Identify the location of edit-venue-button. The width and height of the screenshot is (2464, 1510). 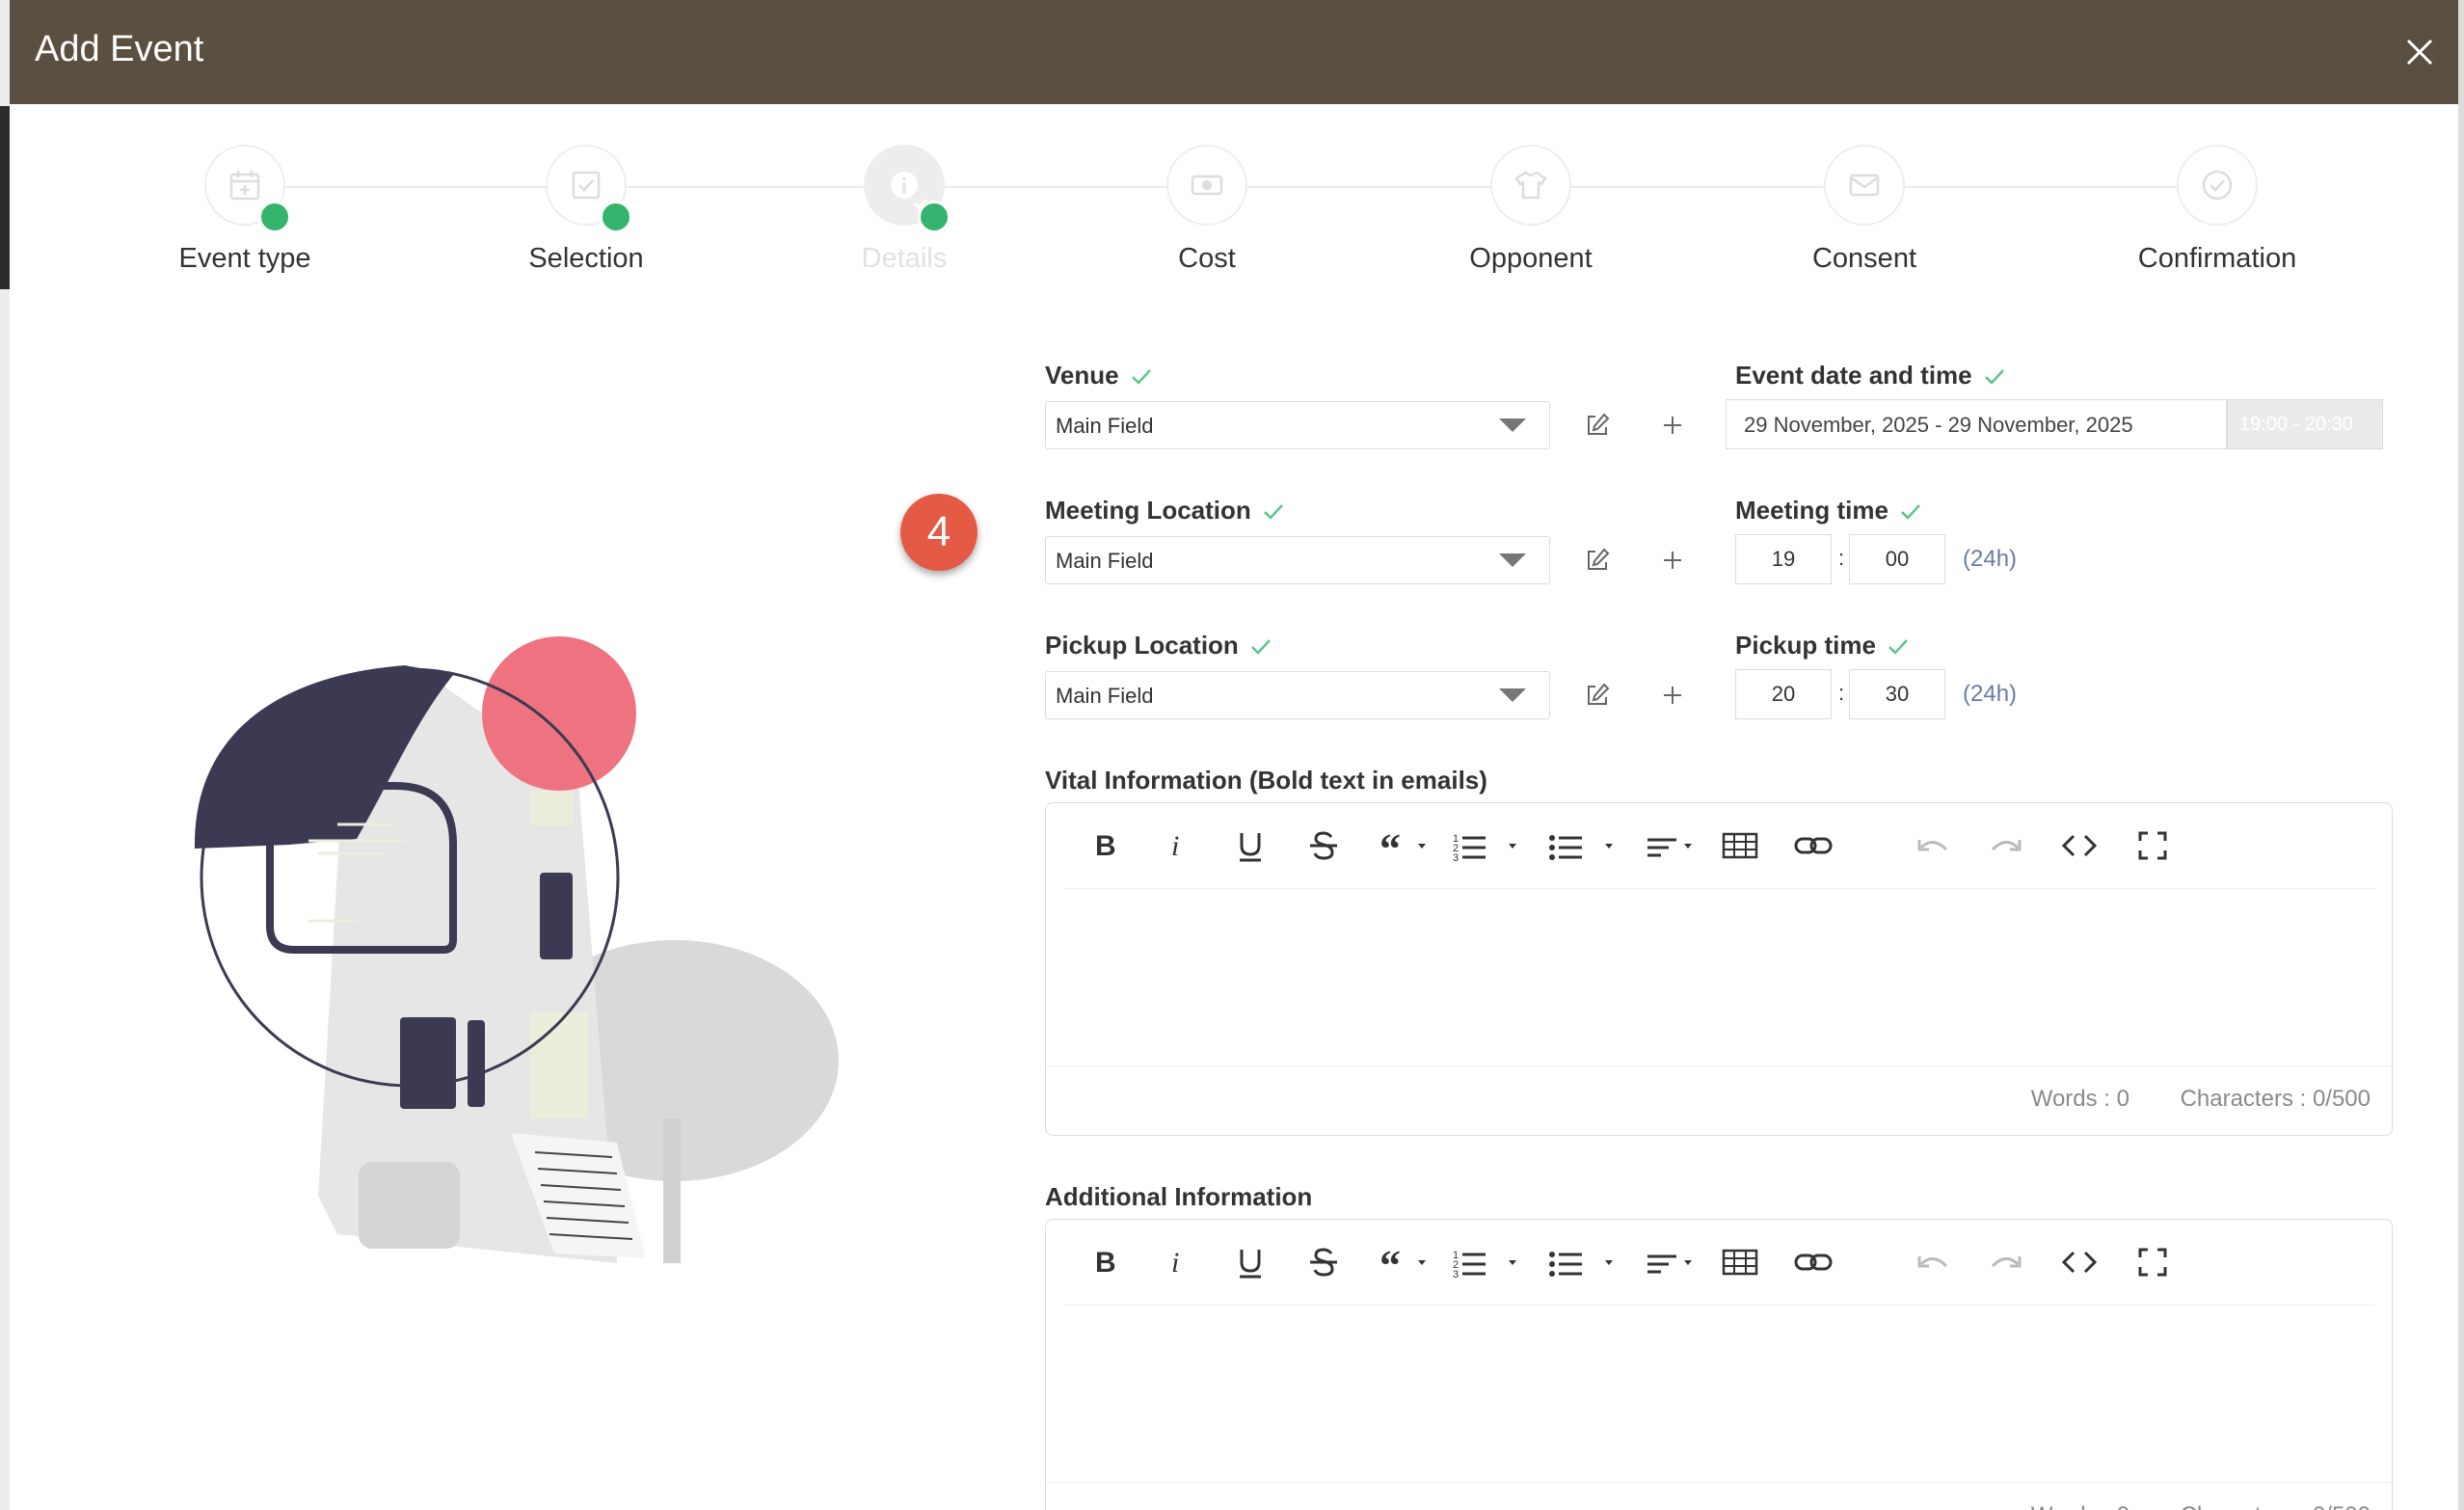
(1598, 426).